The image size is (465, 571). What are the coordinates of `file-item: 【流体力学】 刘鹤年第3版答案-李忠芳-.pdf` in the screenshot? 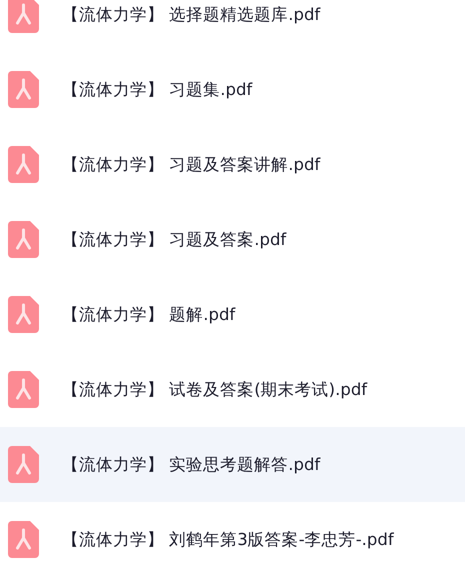 It's located at (232, 536).